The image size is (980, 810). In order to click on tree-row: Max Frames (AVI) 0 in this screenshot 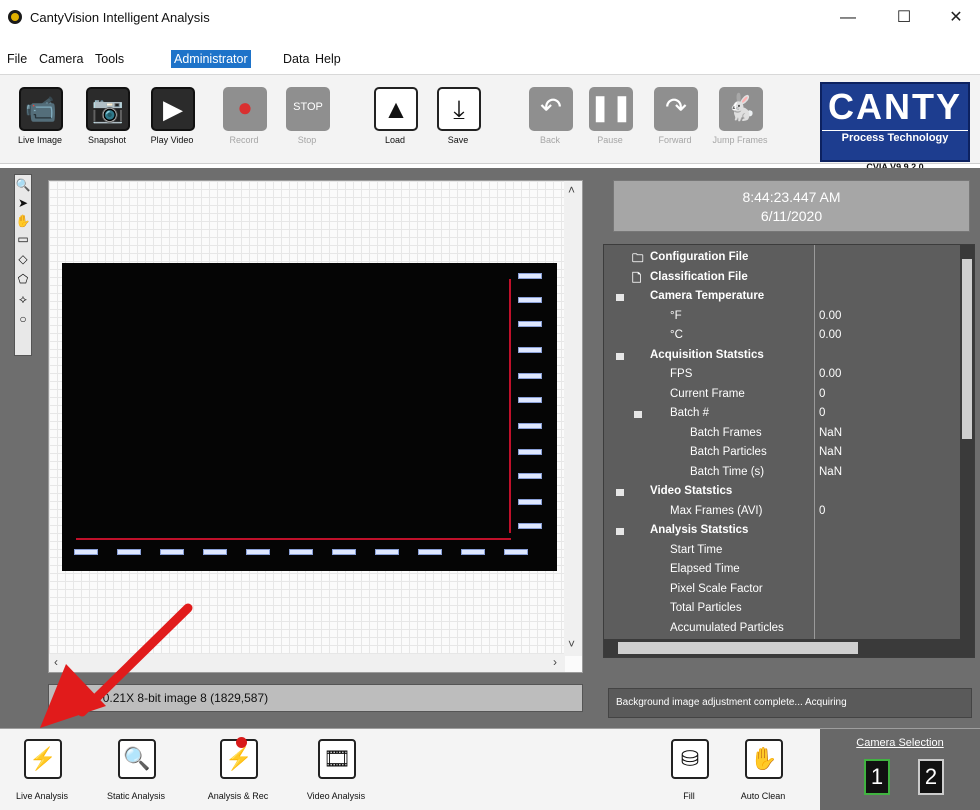, I will do `click(784, 512)`.